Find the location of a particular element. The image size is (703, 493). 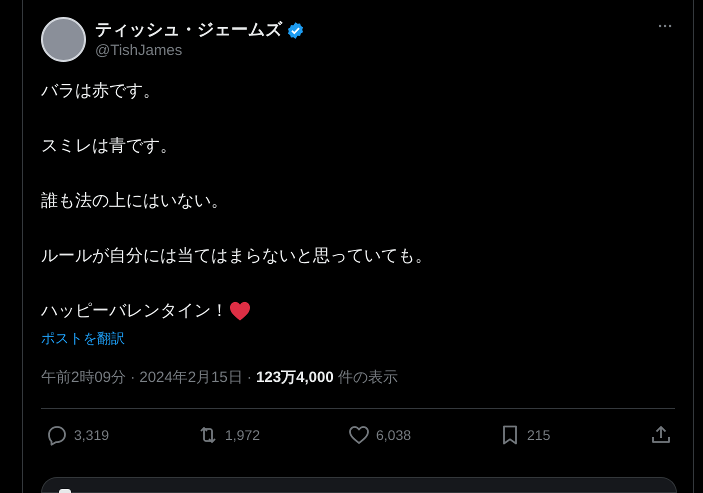

more-button: ··· is located at coordinates (665, 26).